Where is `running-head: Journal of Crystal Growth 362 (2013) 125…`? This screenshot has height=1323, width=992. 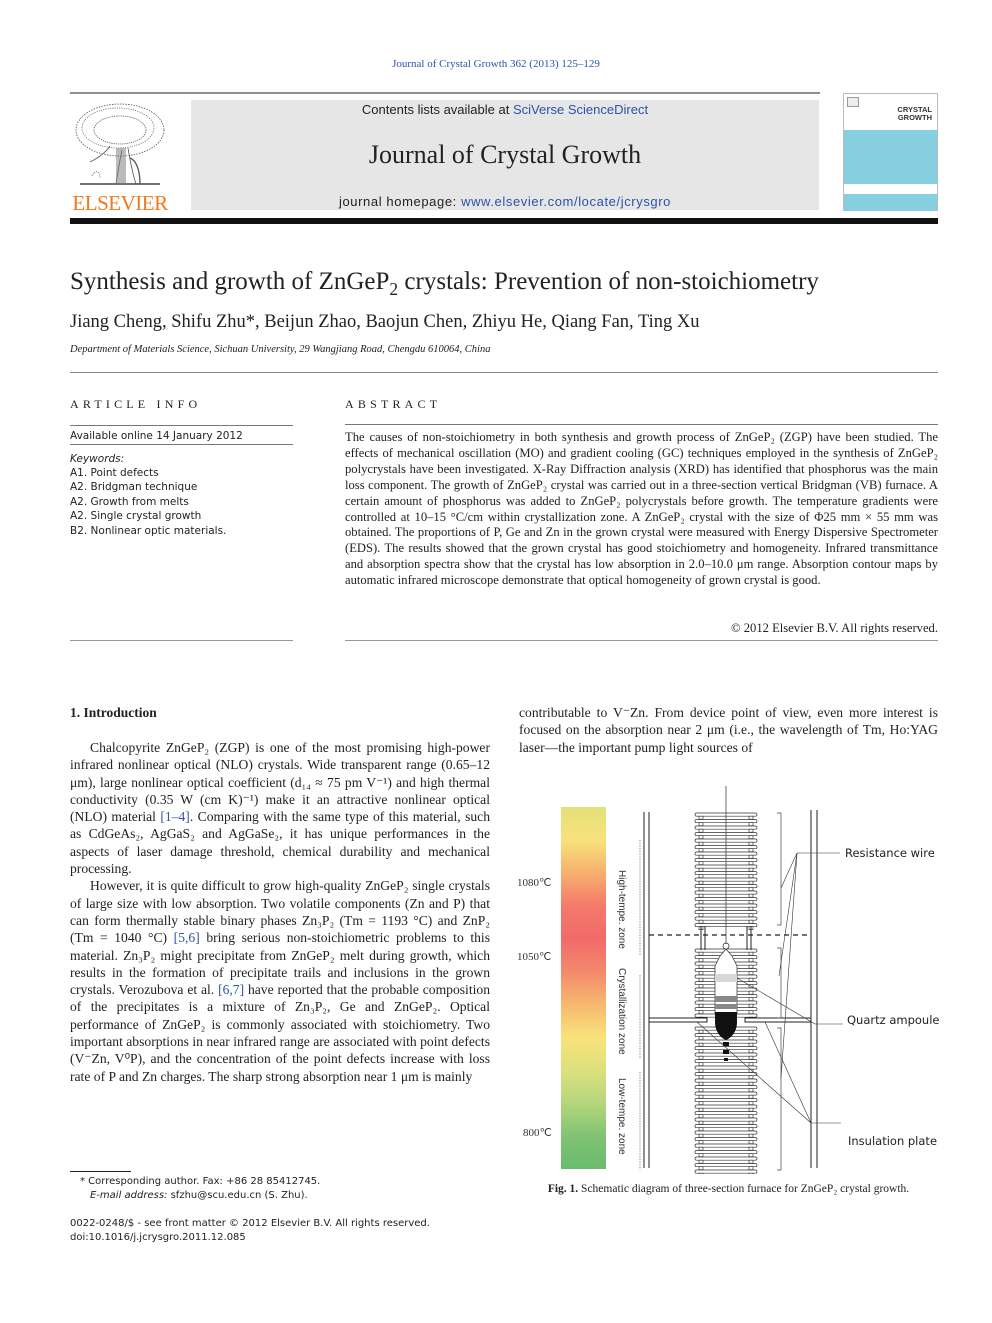 running-head: Journal of Crystal Growth 362 (2013) 125… is located at coordinates (496, 64).